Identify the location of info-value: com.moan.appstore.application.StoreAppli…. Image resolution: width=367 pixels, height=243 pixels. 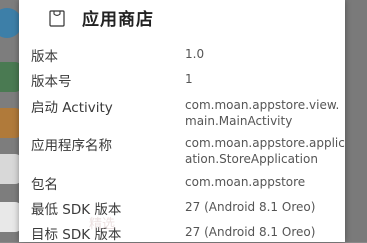
(265, 151).